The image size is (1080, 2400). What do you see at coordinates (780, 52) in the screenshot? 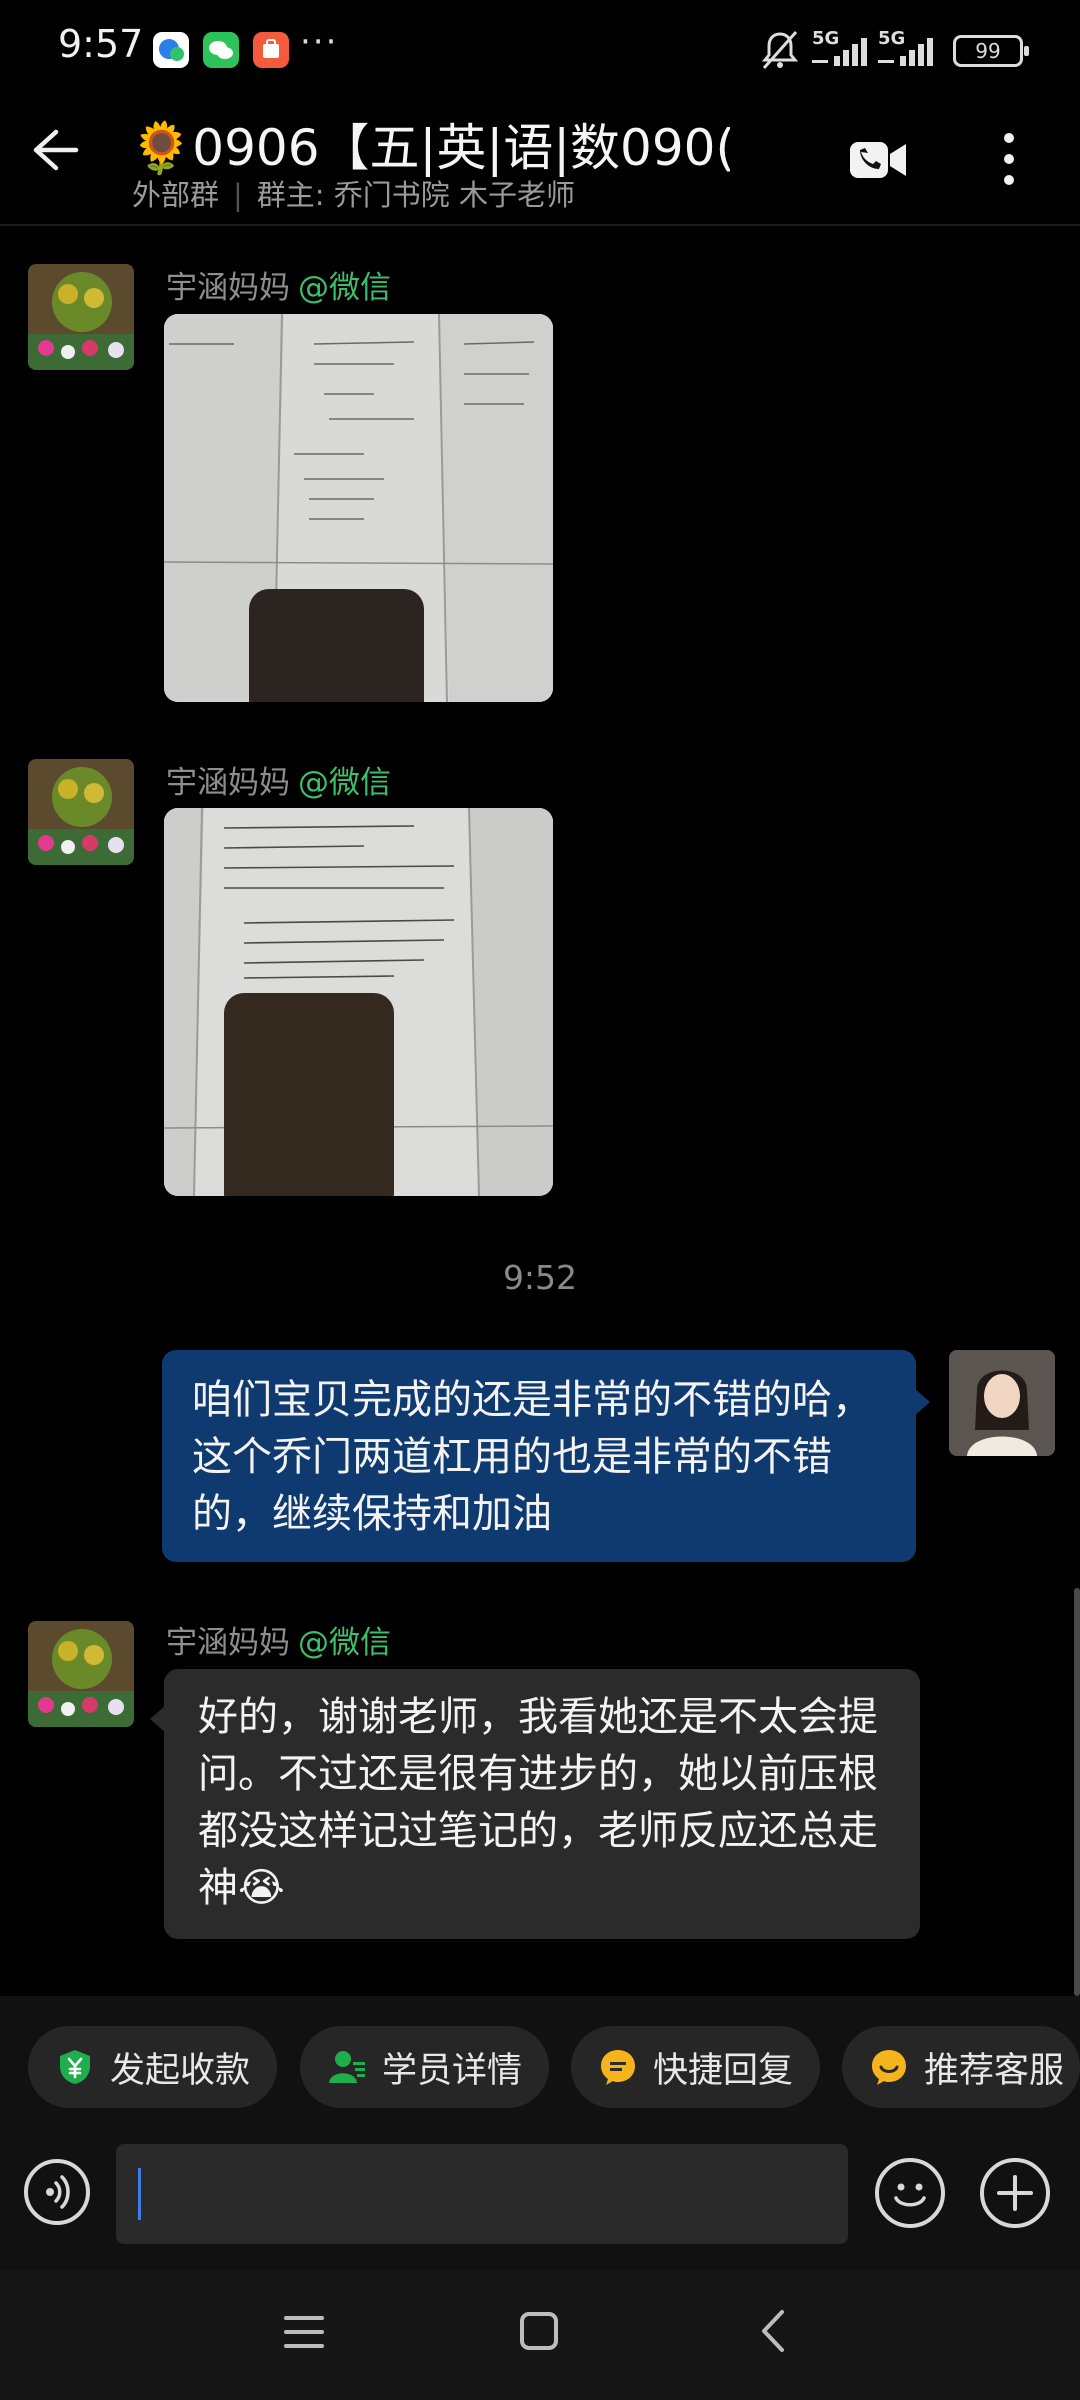
I see `mute-bell-icon` at bounding box center [780, 52].